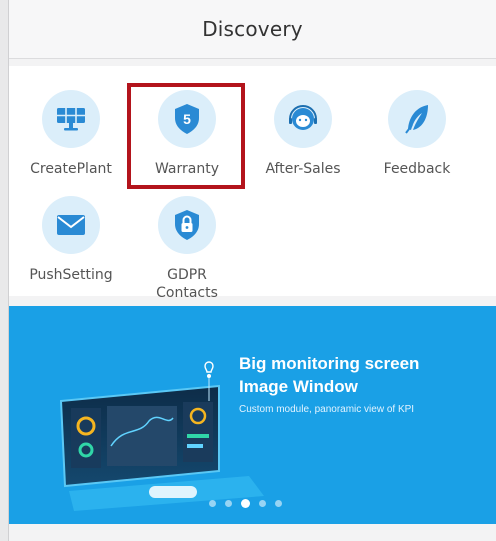  What do you see at coordinates (71, 225) in the screenshot?
I see `envelope-icon` at bounding box center [71, 225].